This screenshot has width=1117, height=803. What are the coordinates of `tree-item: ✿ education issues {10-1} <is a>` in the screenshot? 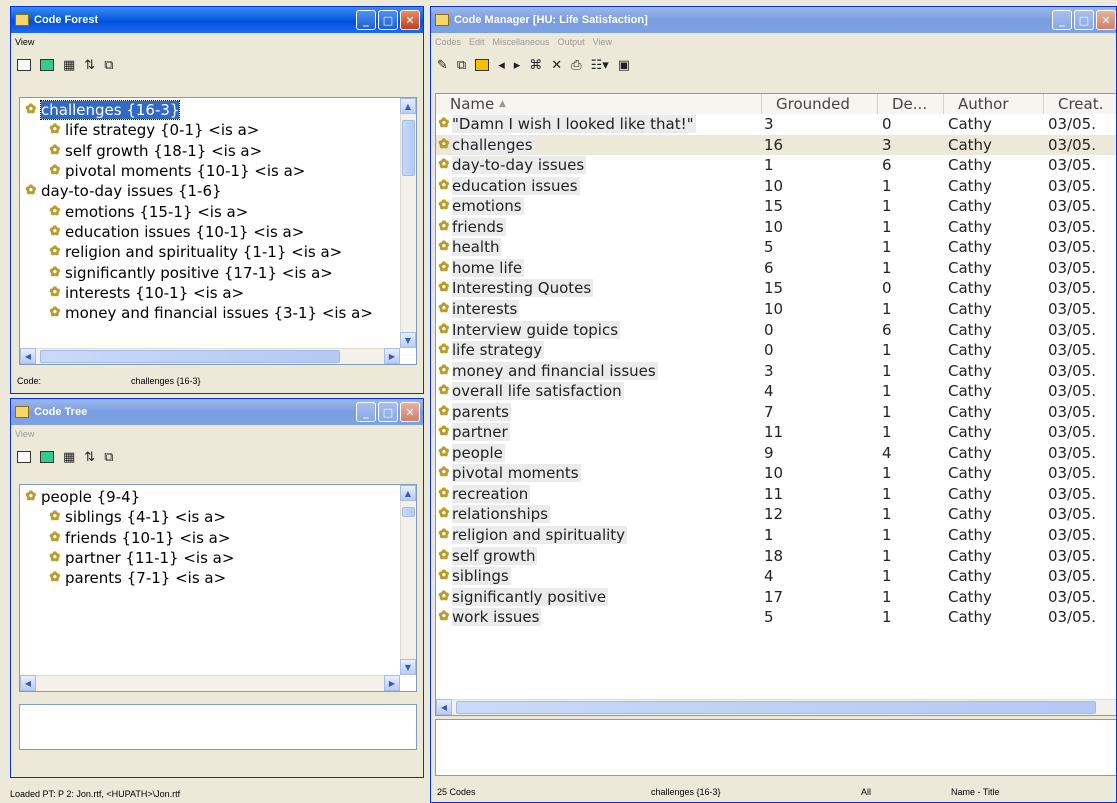 It's located at (212, 232).